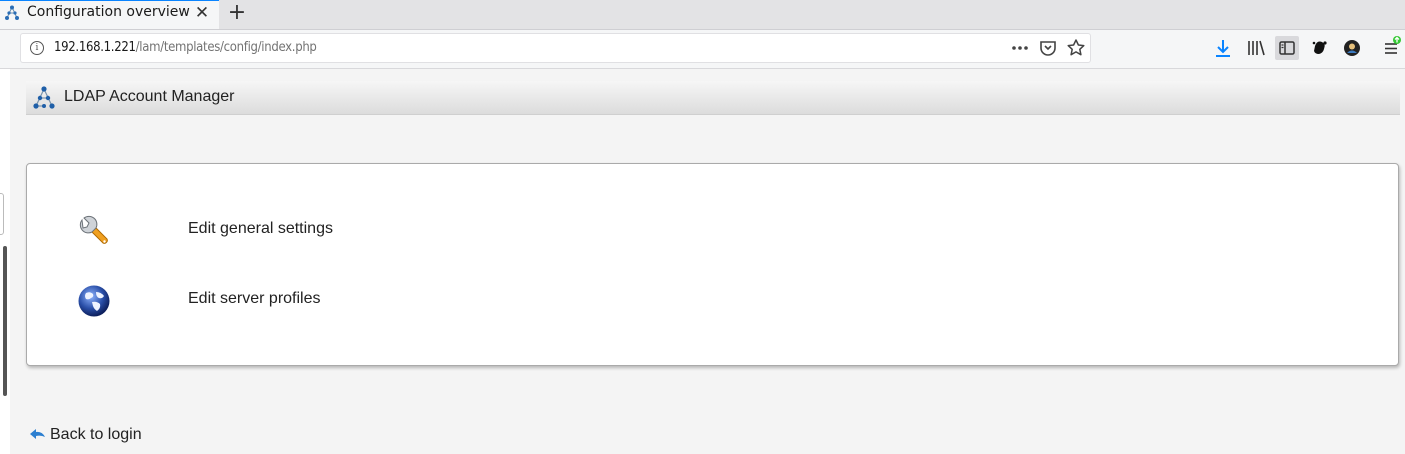  What do you see at coordinates (702, 15) in the screenshot?
I see `tab-strip: Configuration overview ✕ +` at bounding box center [702, 15].